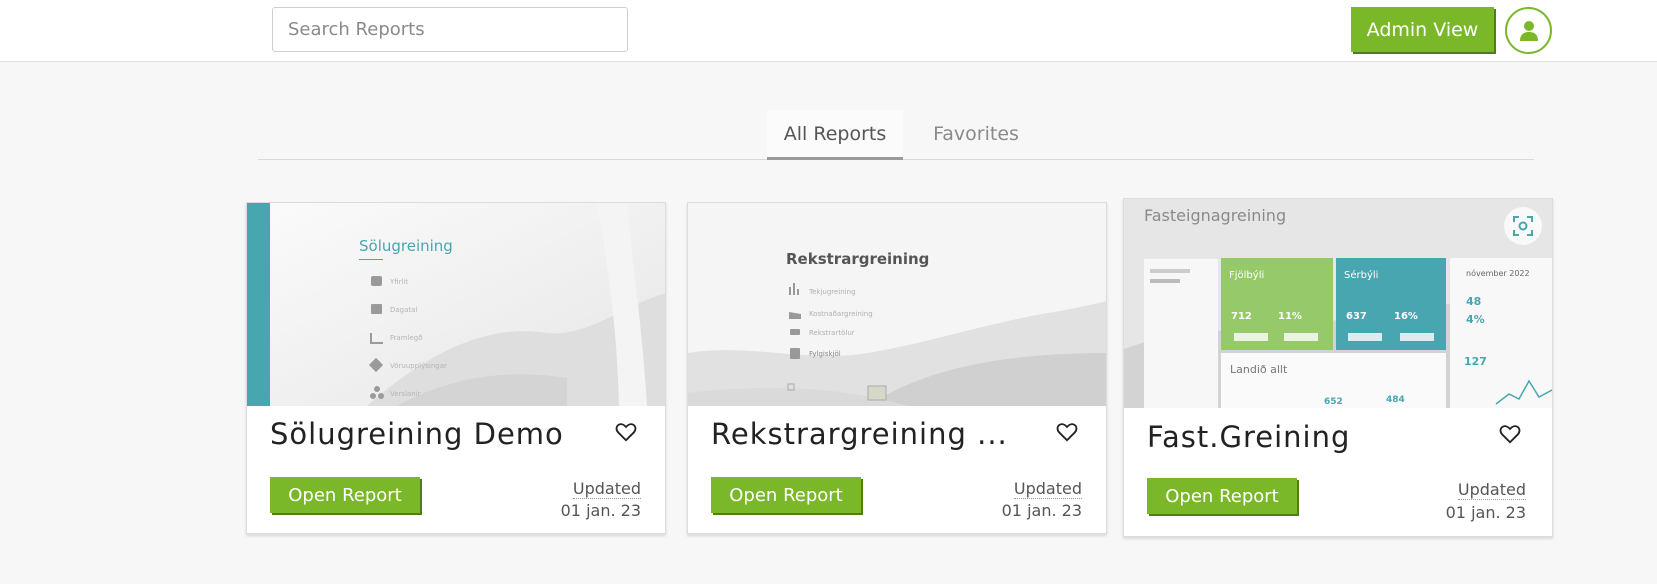  Describe the element at coordinates (835, 135) in the screenshot. I see `tab-all-reports: All Reports` at that location.